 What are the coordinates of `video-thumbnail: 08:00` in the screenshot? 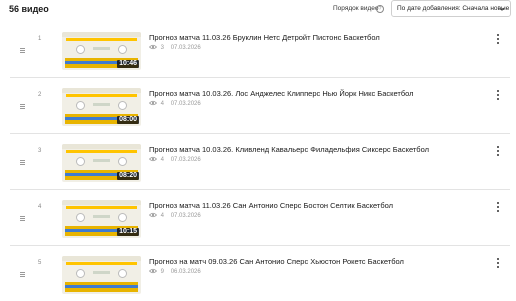 It's located at (101, 107).